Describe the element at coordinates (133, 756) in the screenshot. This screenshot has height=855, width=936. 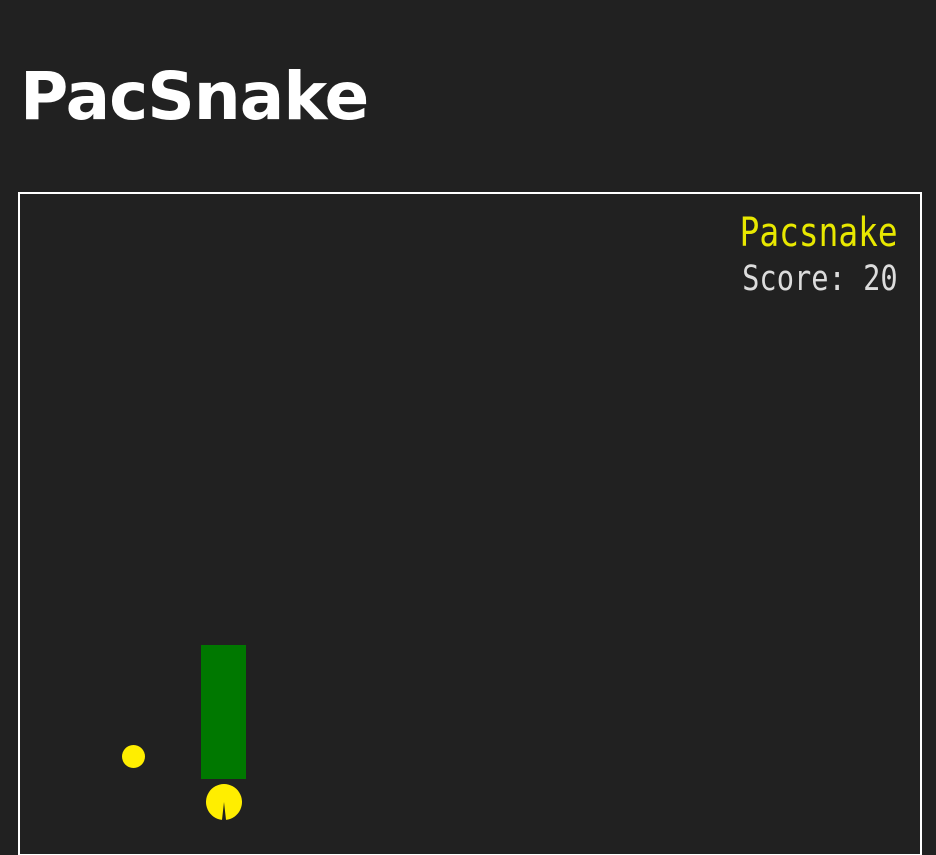
I see `pellet` at that location.